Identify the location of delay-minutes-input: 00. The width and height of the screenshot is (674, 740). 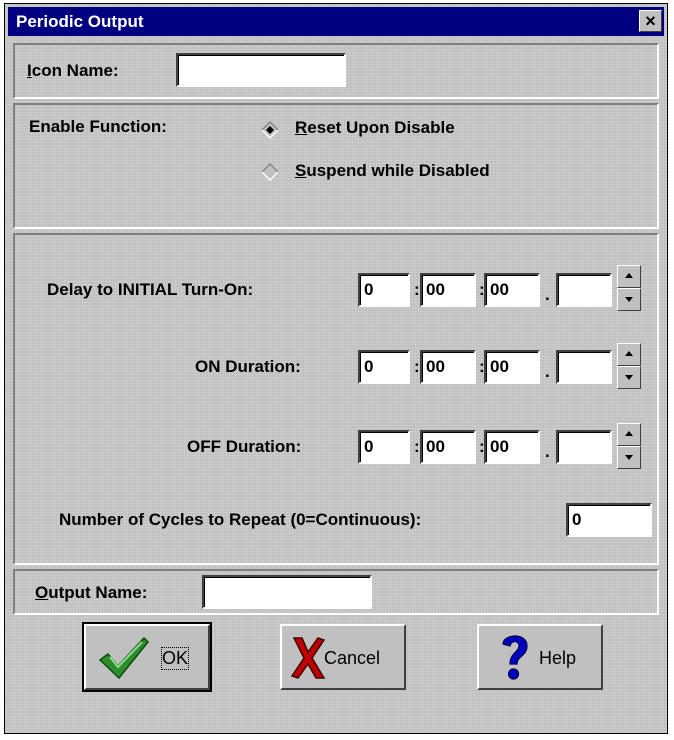
(448, 290).